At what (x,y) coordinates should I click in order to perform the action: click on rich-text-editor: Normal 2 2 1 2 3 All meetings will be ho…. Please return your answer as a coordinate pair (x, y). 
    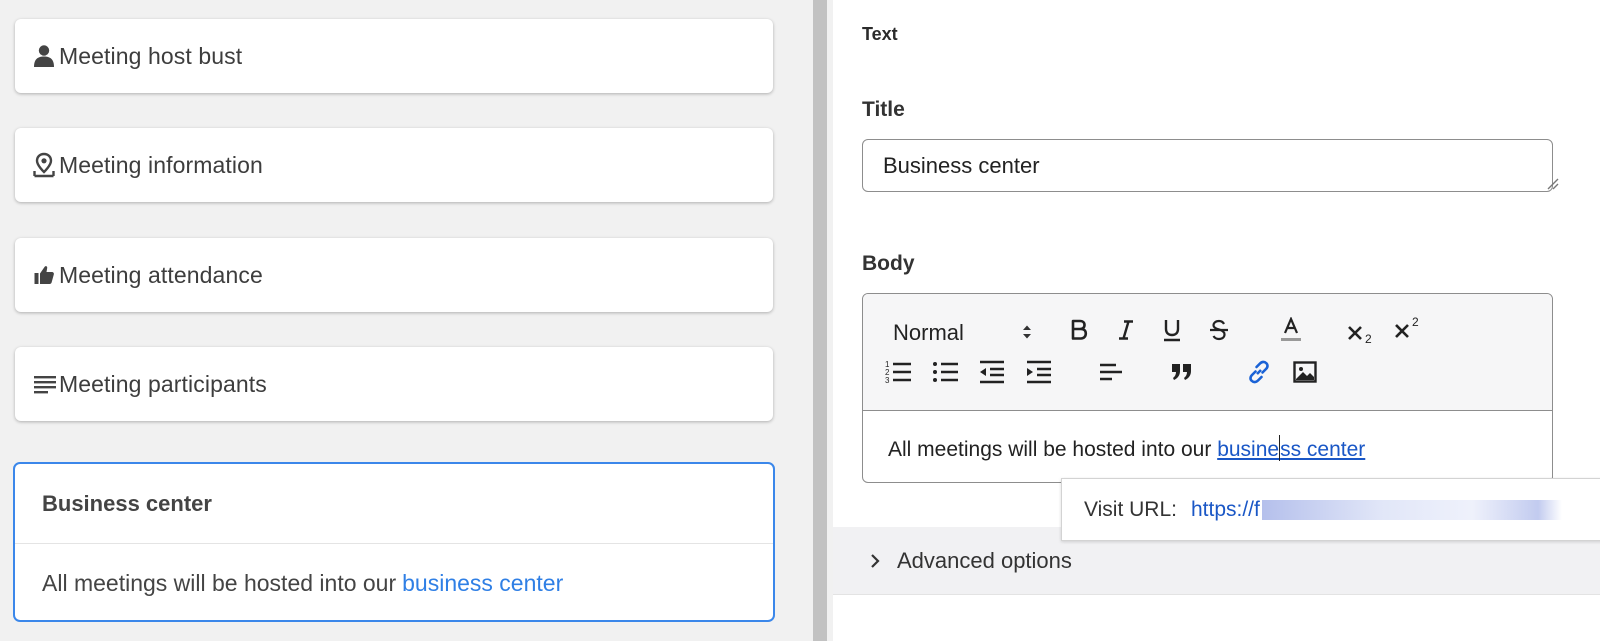
    Looking at the image, I should click on (1207, 388).